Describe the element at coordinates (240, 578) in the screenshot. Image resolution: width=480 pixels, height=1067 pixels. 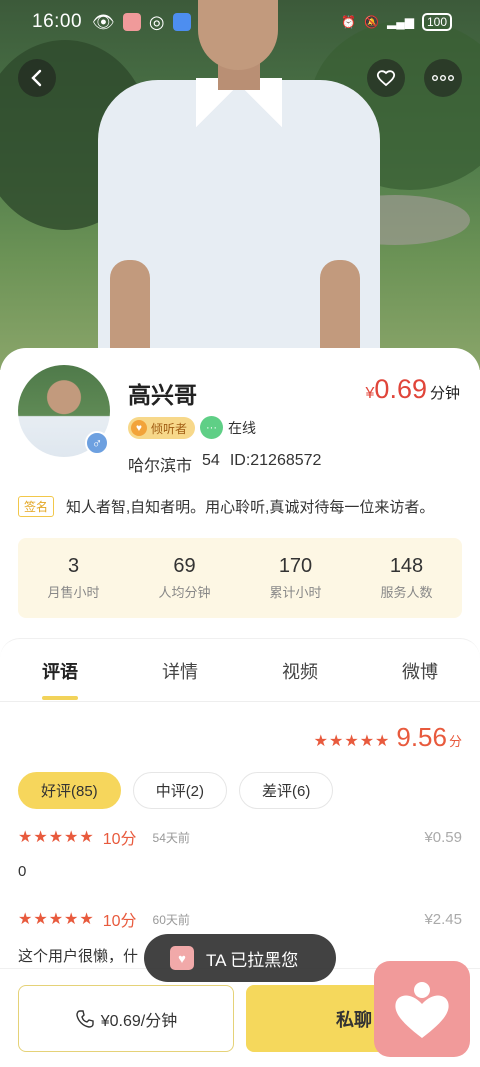
I see `stats-panel: 3 月售小时 69 人均分钟 170 累计小时 148 服务人数` at that location.